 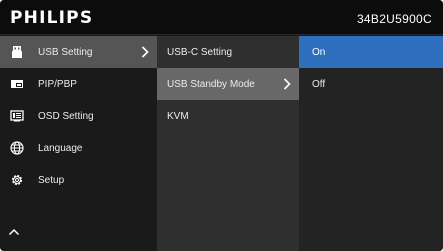 I want to click on submenu-item-kvm: KVM, so click(x=228, y=116).